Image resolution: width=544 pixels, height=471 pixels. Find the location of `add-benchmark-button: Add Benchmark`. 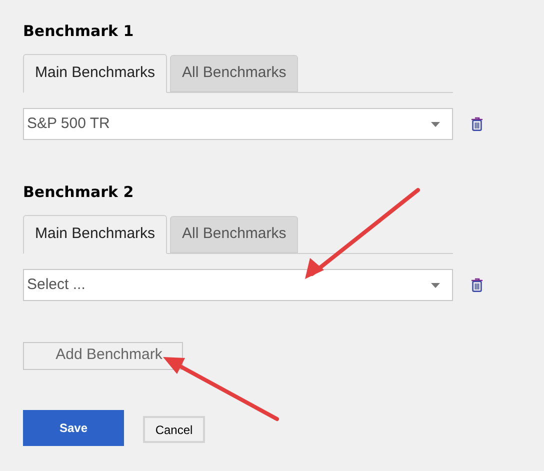

add-benchmark-button: Add Benchmark is located at coordinates (103, 356).